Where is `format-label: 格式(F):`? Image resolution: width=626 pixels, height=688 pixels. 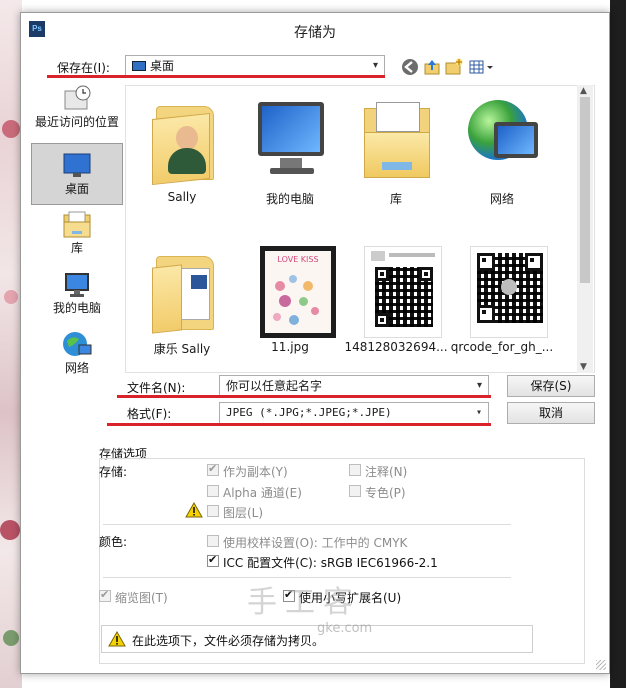
format-label: 格式(F): is located at coordinates (149, 414).